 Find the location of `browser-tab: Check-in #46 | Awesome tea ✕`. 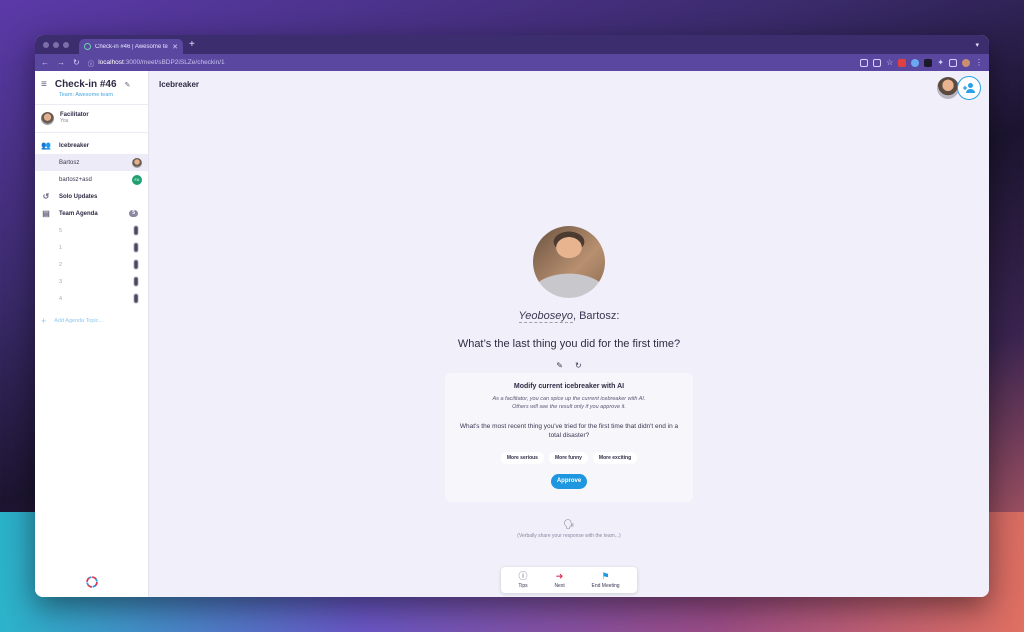

browser-tab: Check-in #46 | Awesome tea ✕ is located at coordinates (131, 46).